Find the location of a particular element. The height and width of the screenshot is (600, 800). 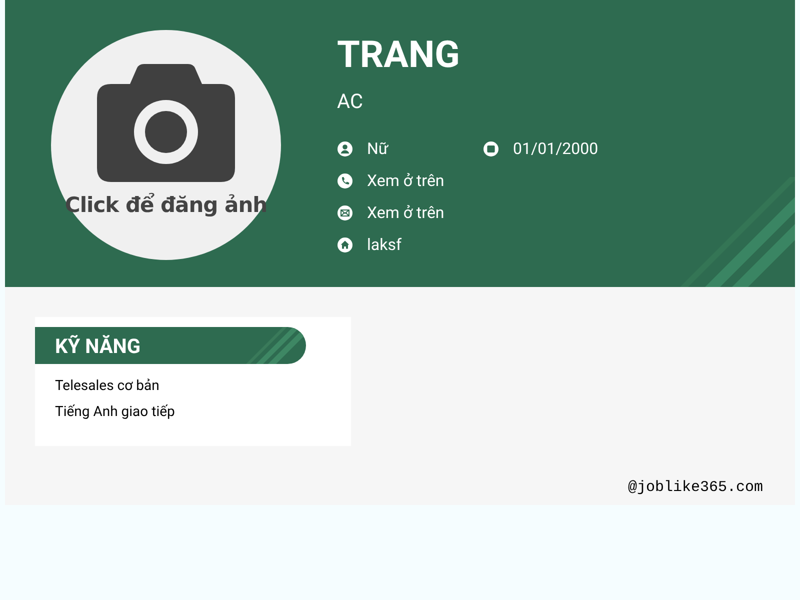

photo-hint: Click để đăng ảnh is located at coordinates (166, 205).